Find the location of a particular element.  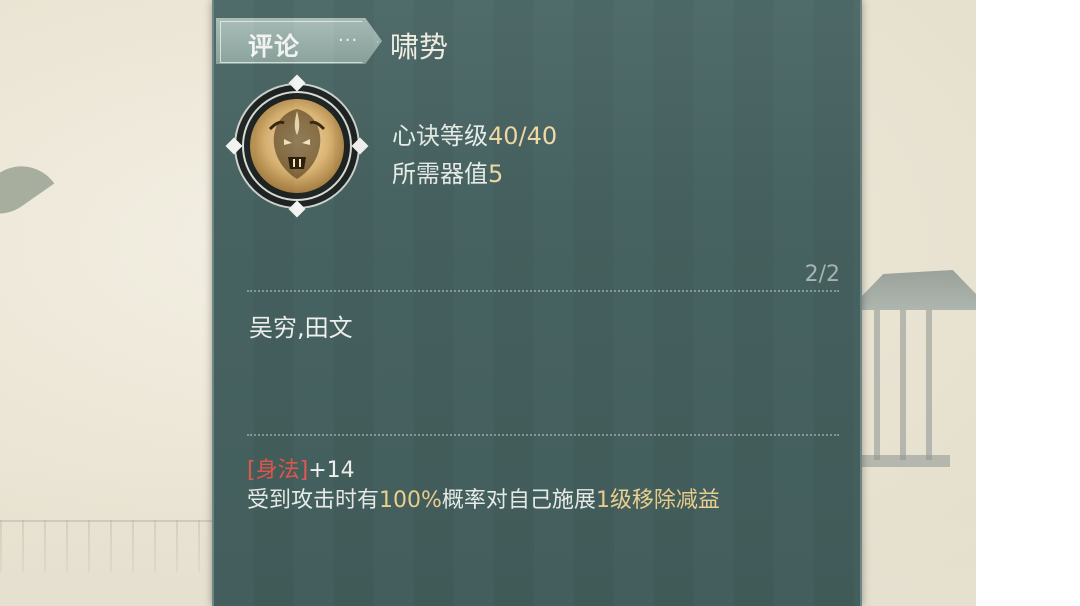

attribute-name: 身法 is located at coordinates (277, 470).